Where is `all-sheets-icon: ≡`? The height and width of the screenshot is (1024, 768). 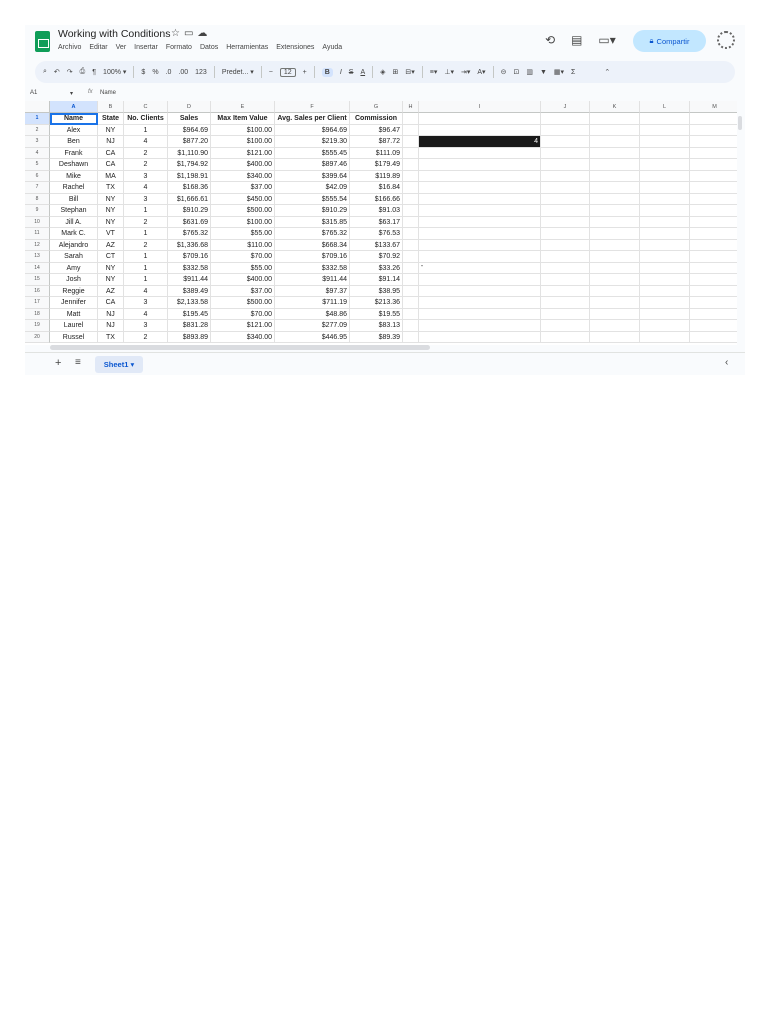
all-sheets-icon: ≡ is located at coordinates (78, 362).